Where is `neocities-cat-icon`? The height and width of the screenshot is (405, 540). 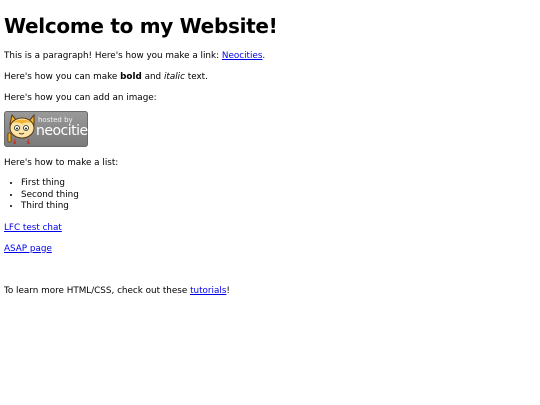 neocities-cat-icon is located at coordinates (21, 128).